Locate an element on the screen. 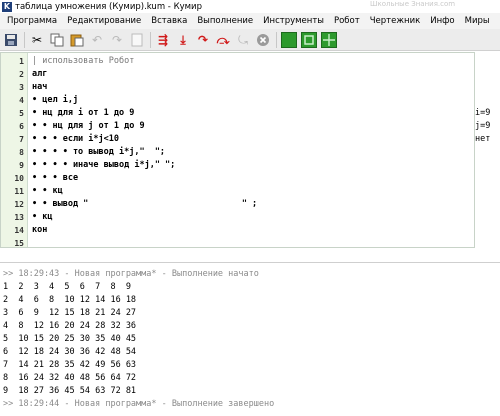 The width and height of the screenshot is (500, 416). menu-edit: Редактирование is located at coordinates (104, 21).